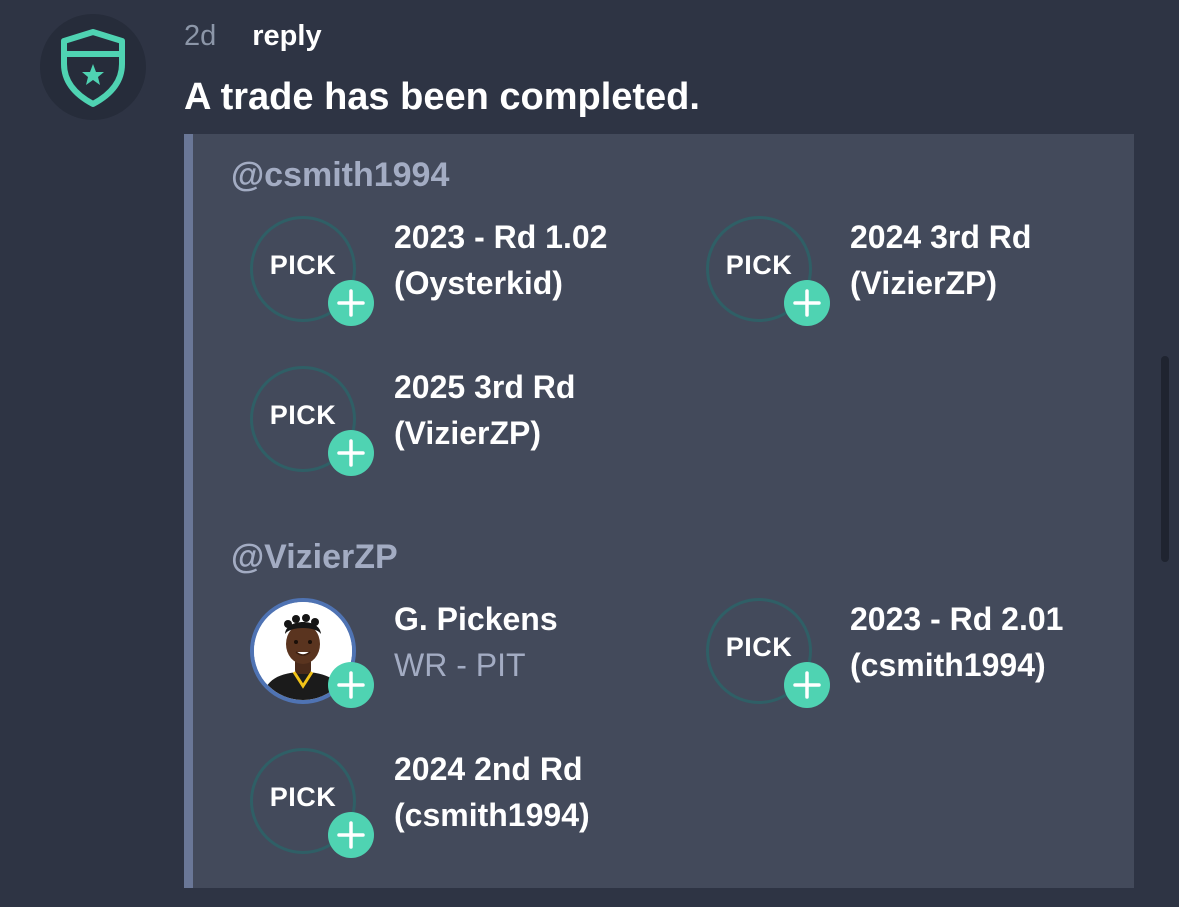  I want to click on trade-asset: PICK 2025 3rd Rd (VizierZP), so click(450, 424).